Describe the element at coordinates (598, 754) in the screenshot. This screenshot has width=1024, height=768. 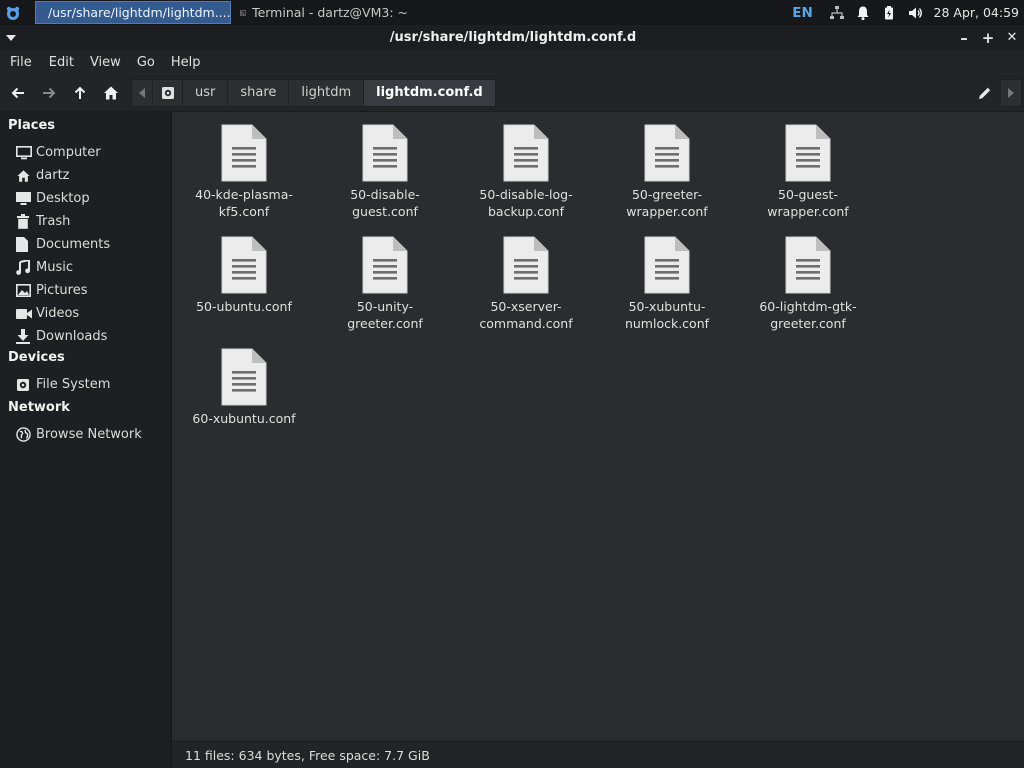
I see `status-bar: 11 files: 634 bytes, Free space: 7.7 GiB` at that location.